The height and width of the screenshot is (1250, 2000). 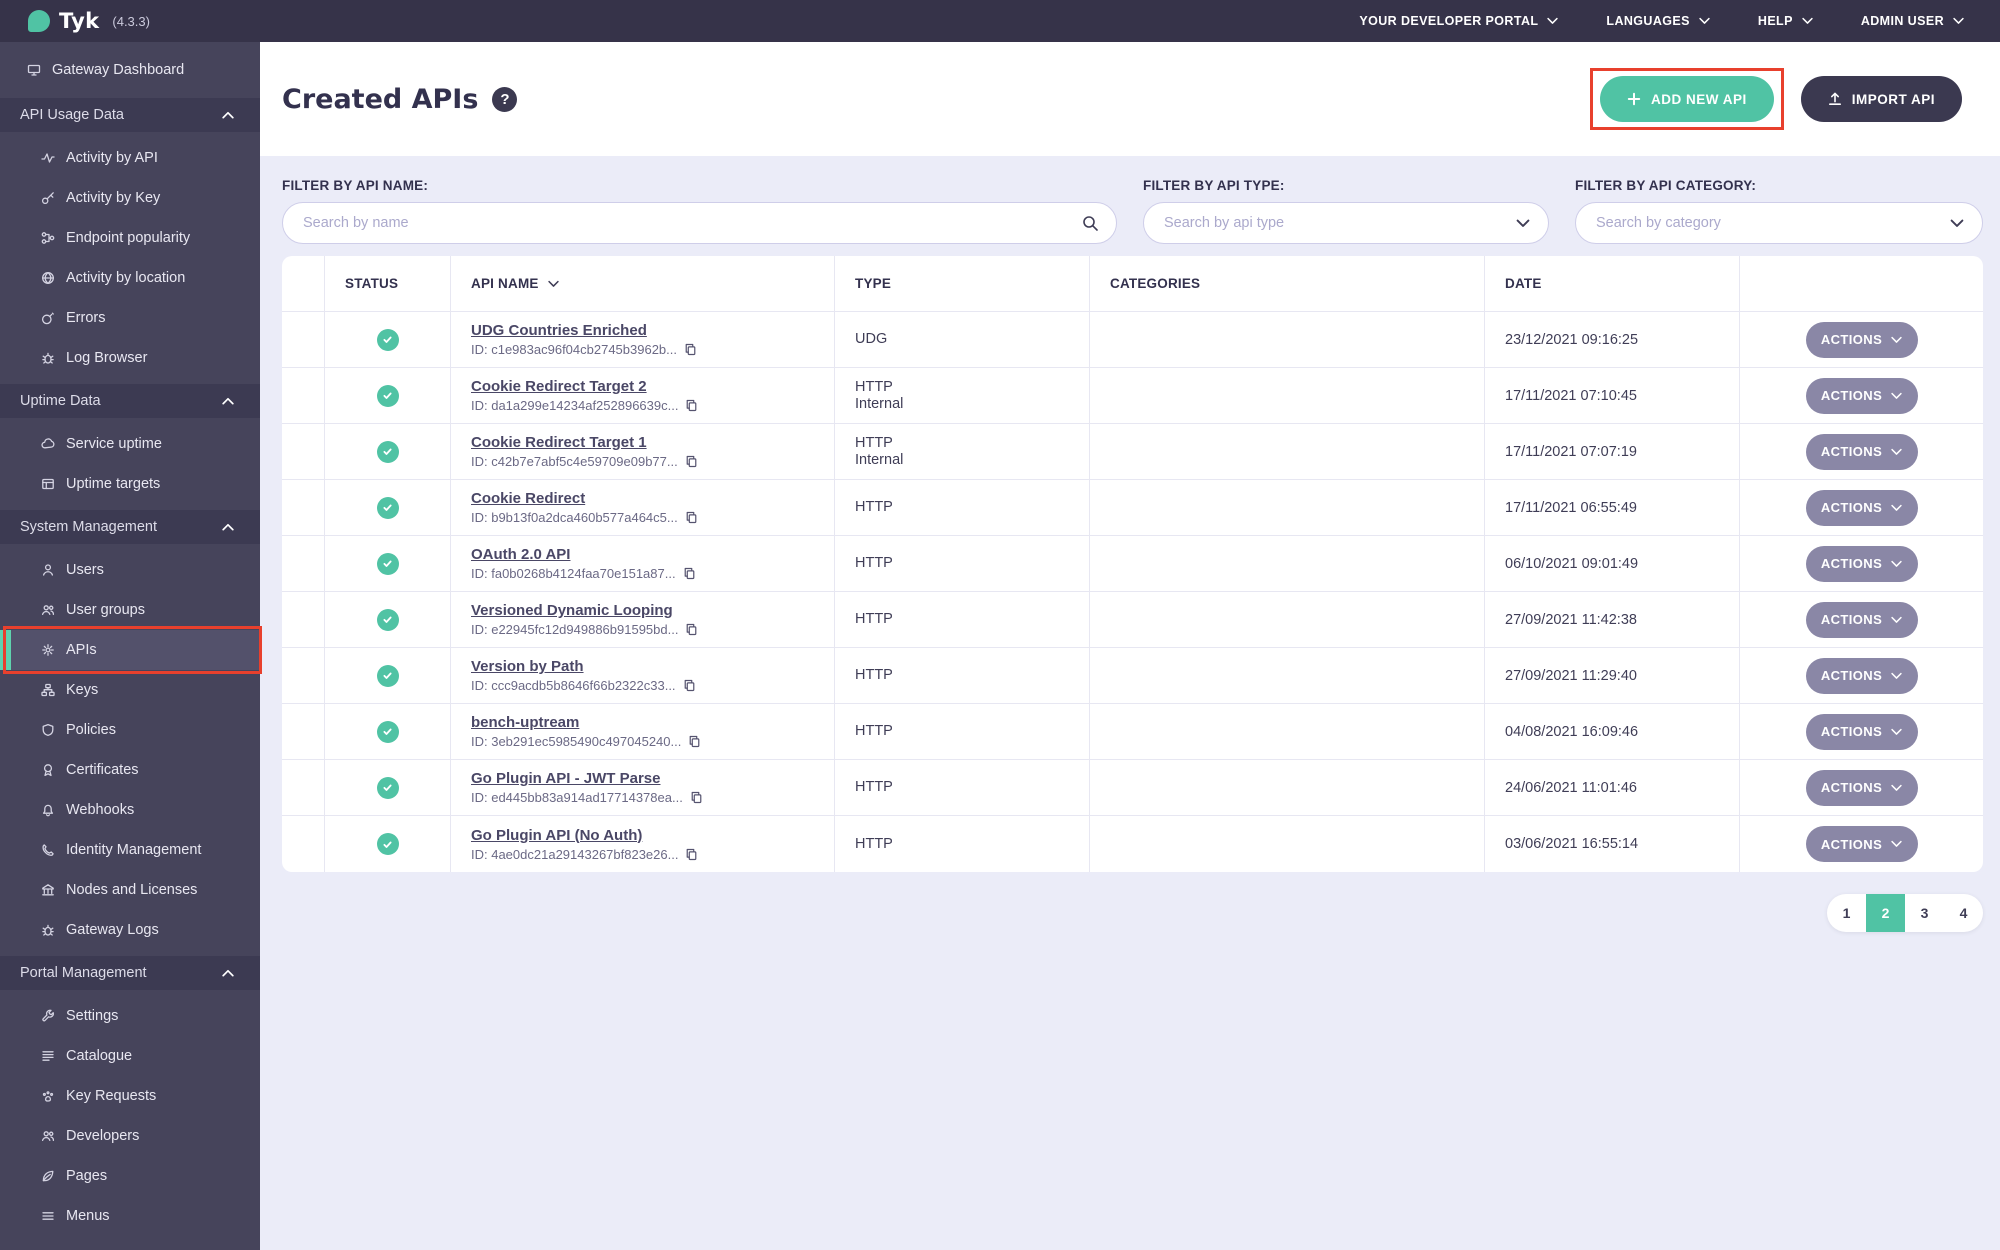 I want to click on api-category-select: Search by category, so click(x=1779, y=223).